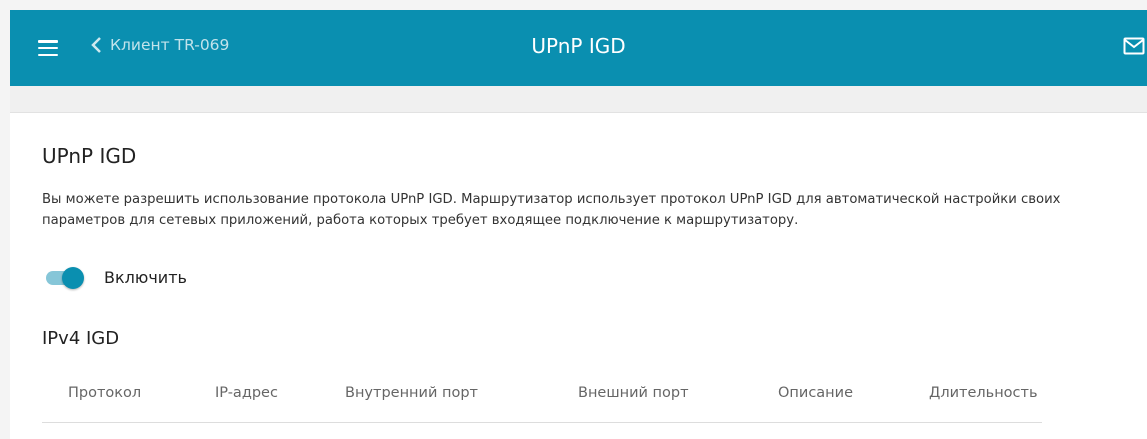  What do you see at coordinates (1134, 46) in the screenshot?
I see `mail-icon` at bounding box center [1134, 46].